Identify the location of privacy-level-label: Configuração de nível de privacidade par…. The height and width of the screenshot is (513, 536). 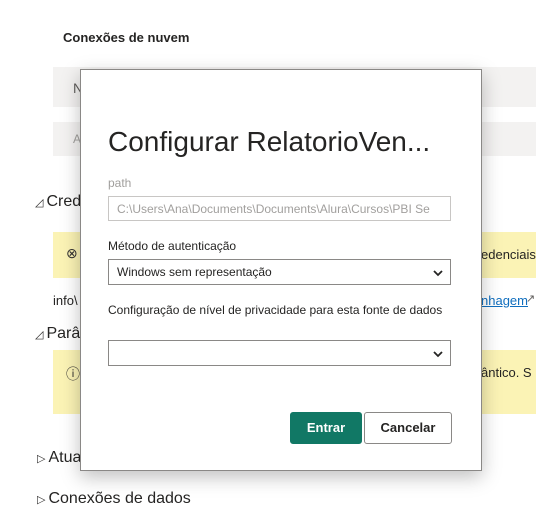
(275, 310).